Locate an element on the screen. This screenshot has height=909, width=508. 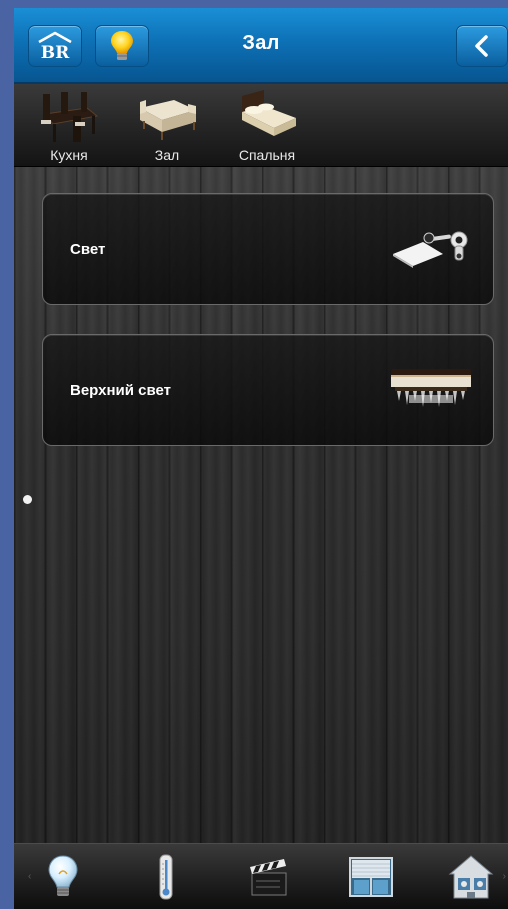
nav-house-button is located at coordinates (471, 877).